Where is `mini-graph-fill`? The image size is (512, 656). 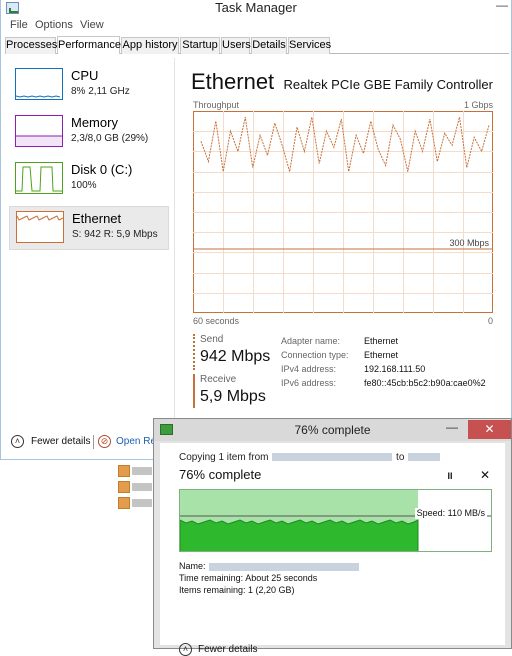 mini-graph-fill is located at coordinates (39, 141).